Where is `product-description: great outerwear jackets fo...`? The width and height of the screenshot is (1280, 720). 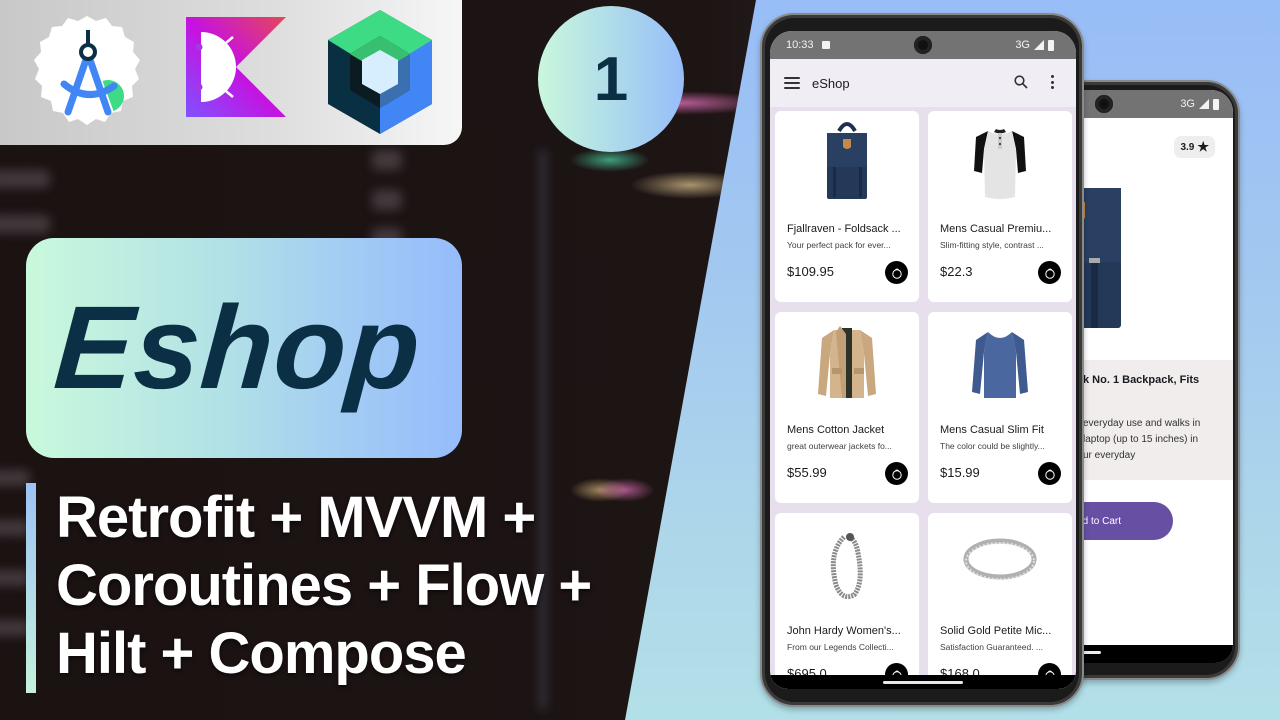
product-description: great outerwear jackets fo... is located at coordinates (839, 446).